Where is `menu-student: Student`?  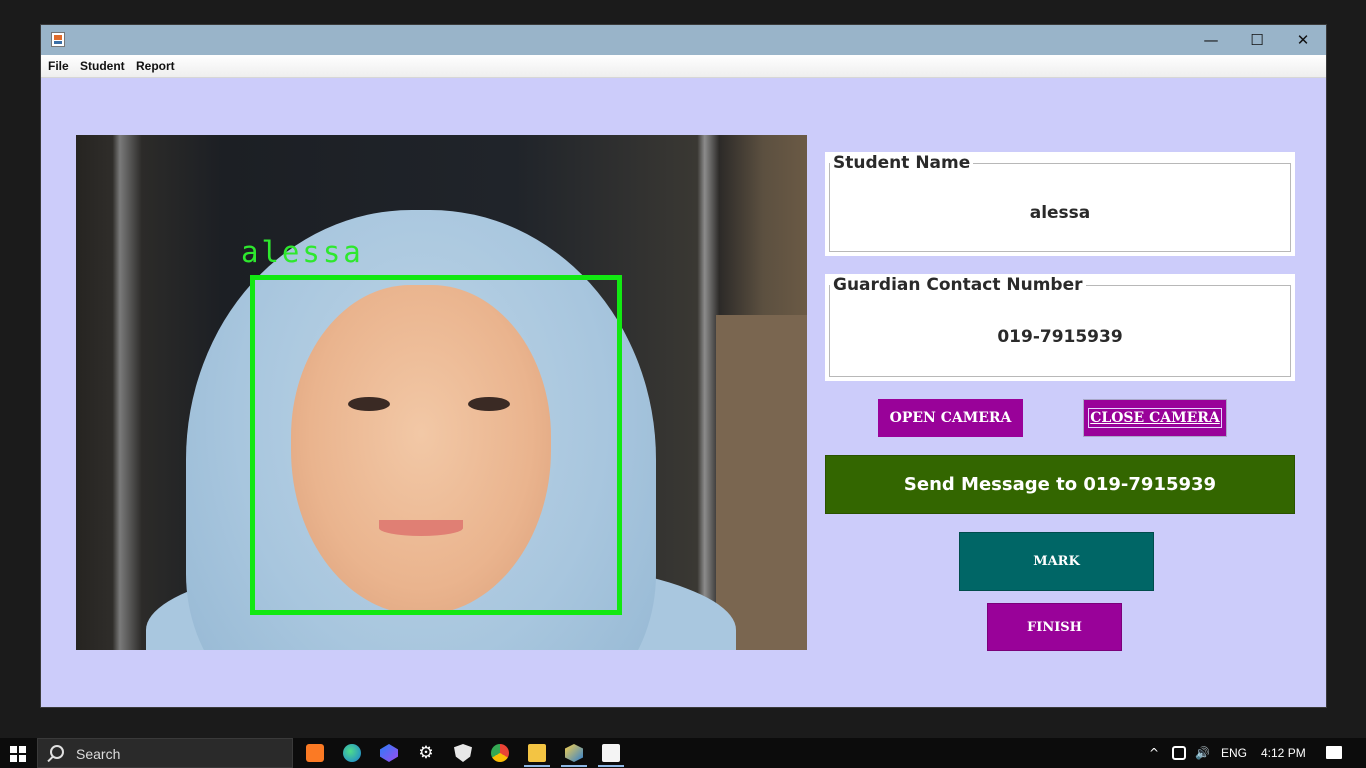 menu-student: Student is located at coordinates (102, 66).